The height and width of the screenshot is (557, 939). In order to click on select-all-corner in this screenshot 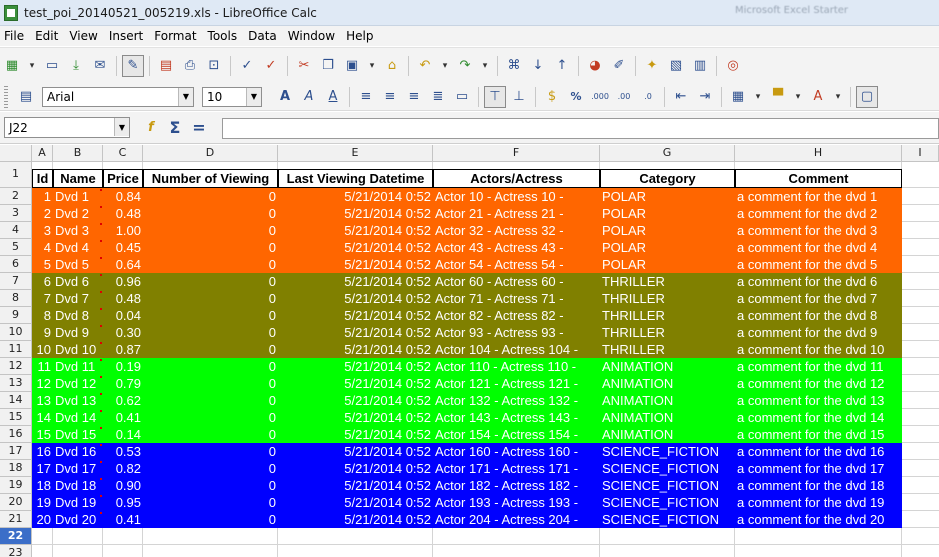, I will do `click(16, 153)`.